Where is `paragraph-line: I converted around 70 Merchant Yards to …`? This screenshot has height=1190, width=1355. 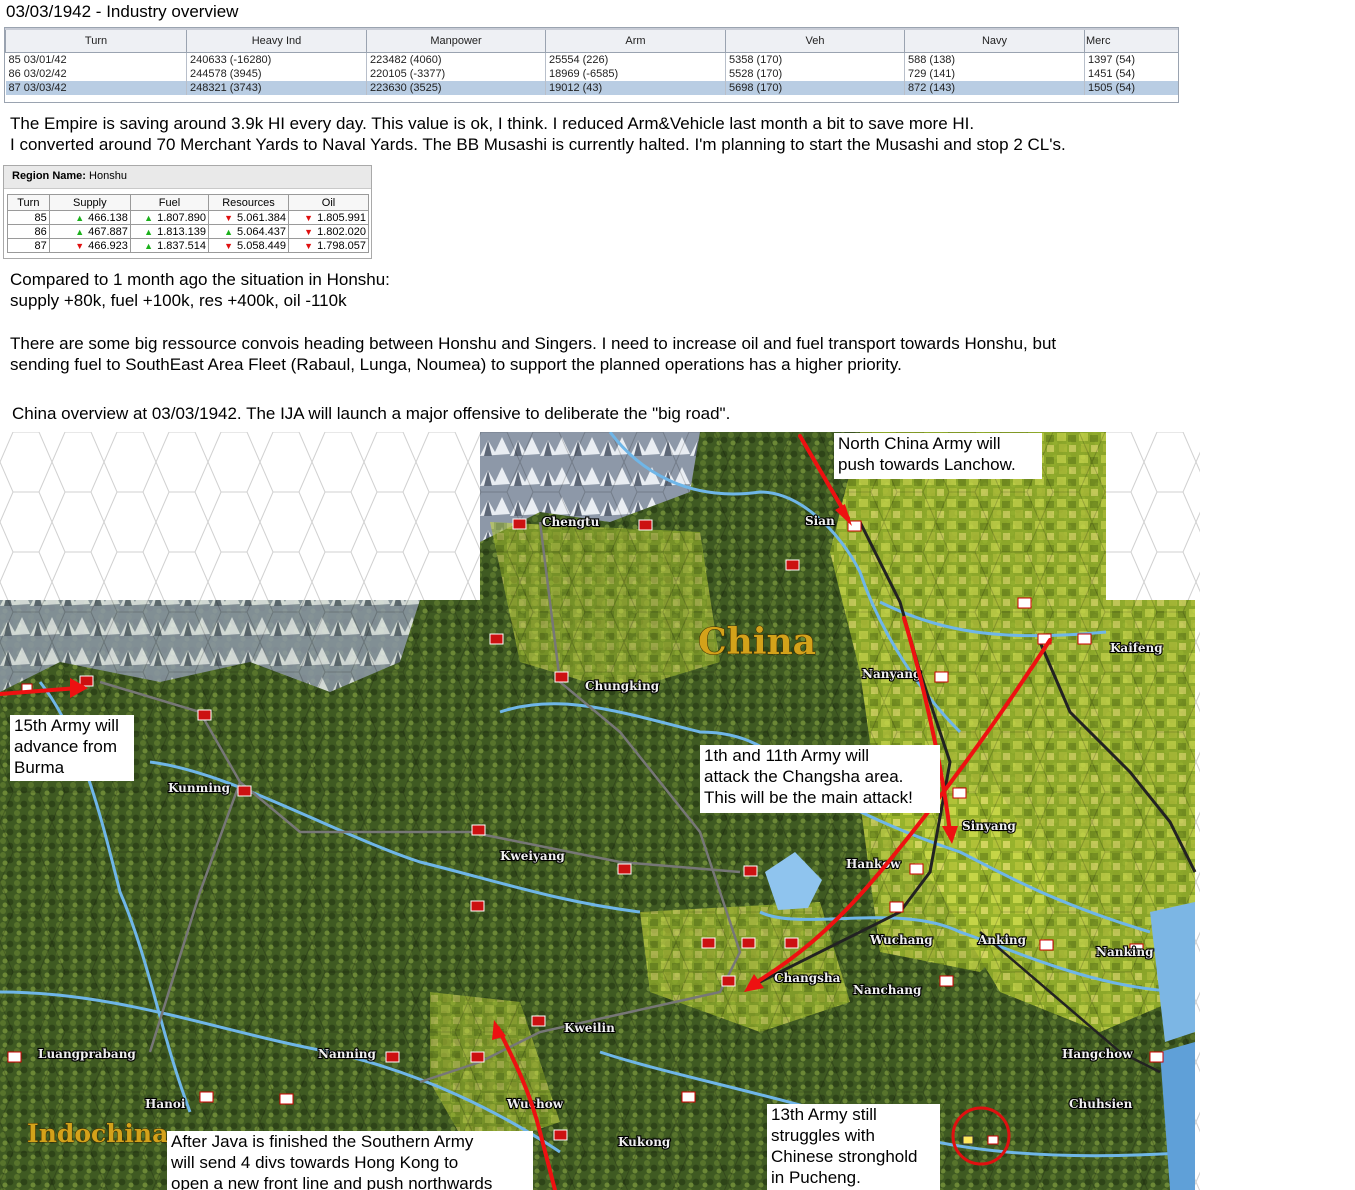
paragraph-line: I converted around 70 Merchant Yards to … is located at coordinates (538, 144).